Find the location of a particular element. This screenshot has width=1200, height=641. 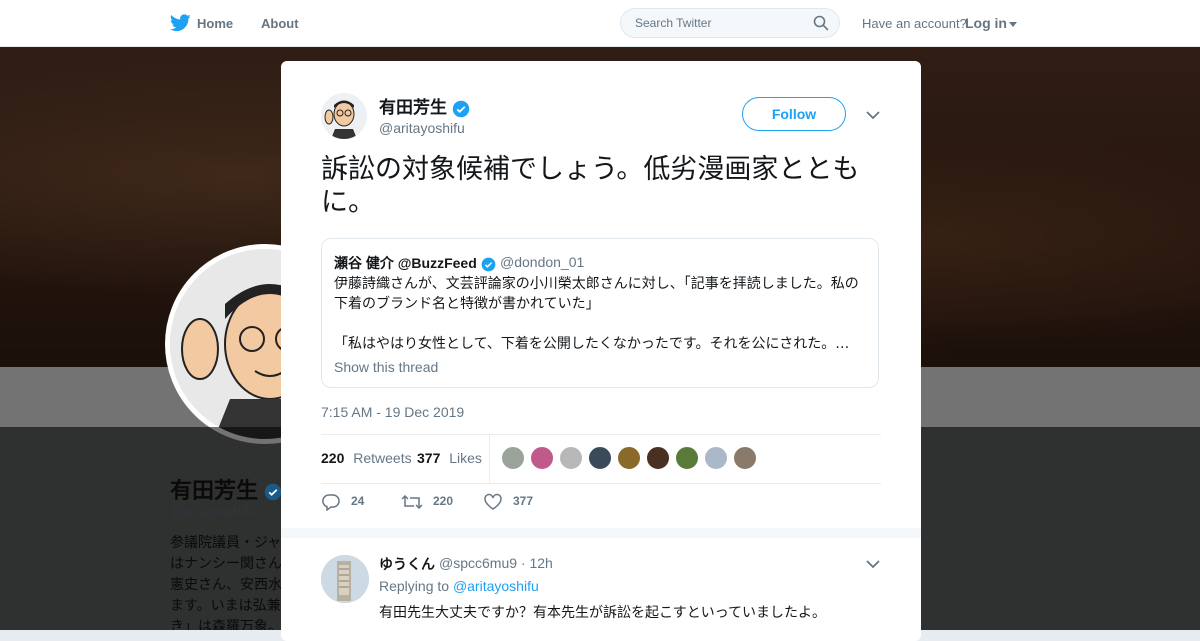

search-box is located at coordinates (730, 23).